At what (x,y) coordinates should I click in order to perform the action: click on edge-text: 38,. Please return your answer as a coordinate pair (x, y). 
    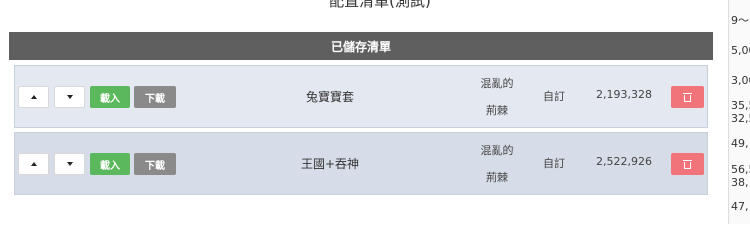
    Looking at the image, I should click on (740, 182).